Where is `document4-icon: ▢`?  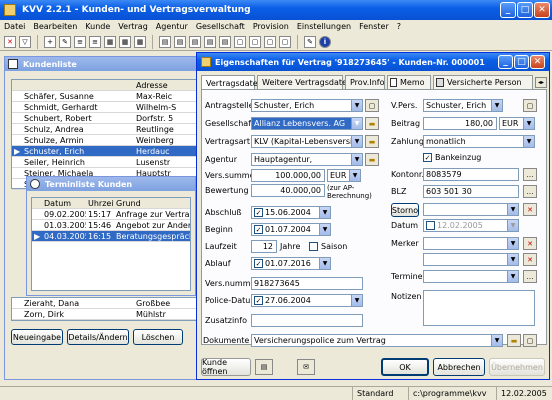
document4-icon: ▢ is located at coordinates (285, 41).